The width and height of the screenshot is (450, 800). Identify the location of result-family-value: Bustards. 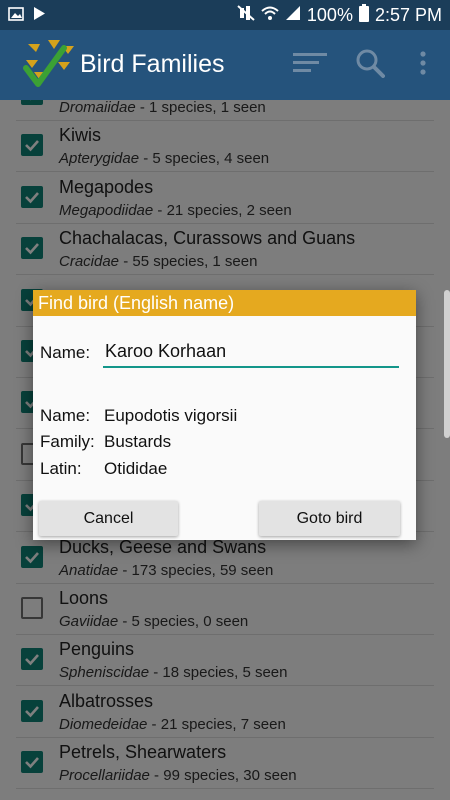
(138, 441).